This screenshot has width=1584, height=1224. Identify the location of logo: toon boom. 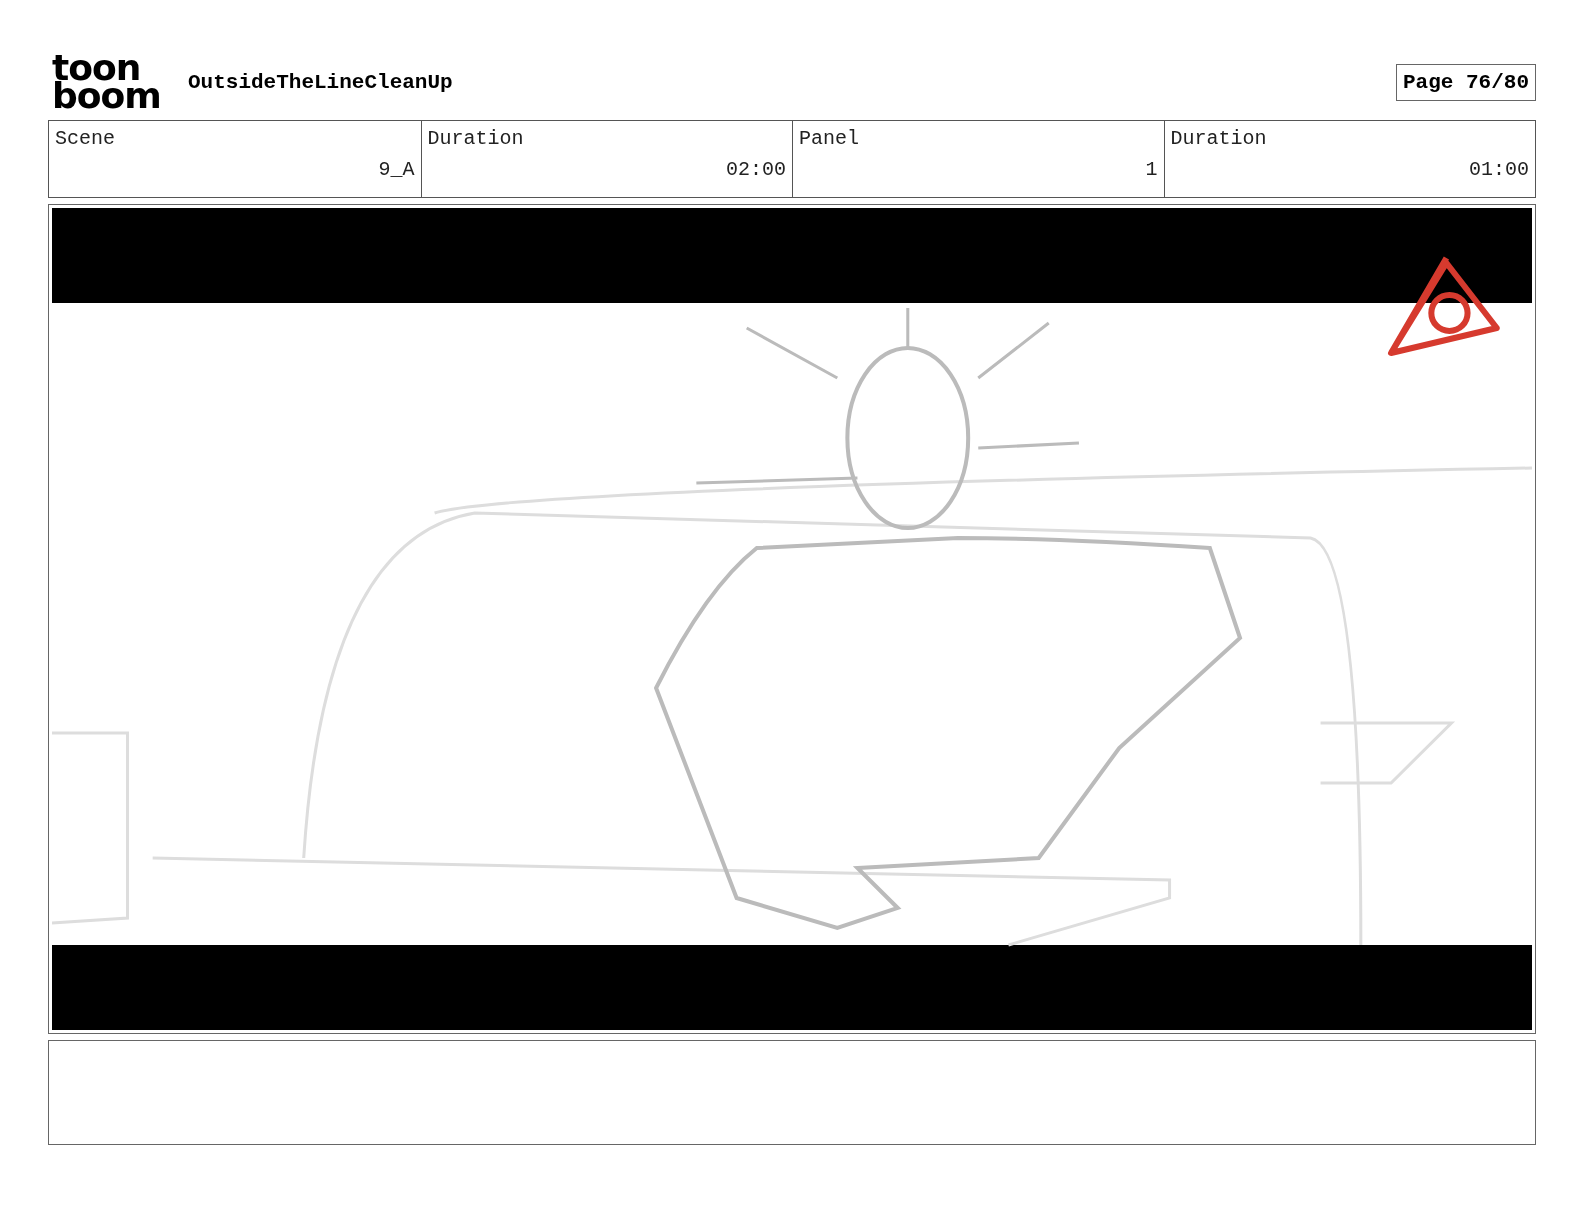
(107, 82).